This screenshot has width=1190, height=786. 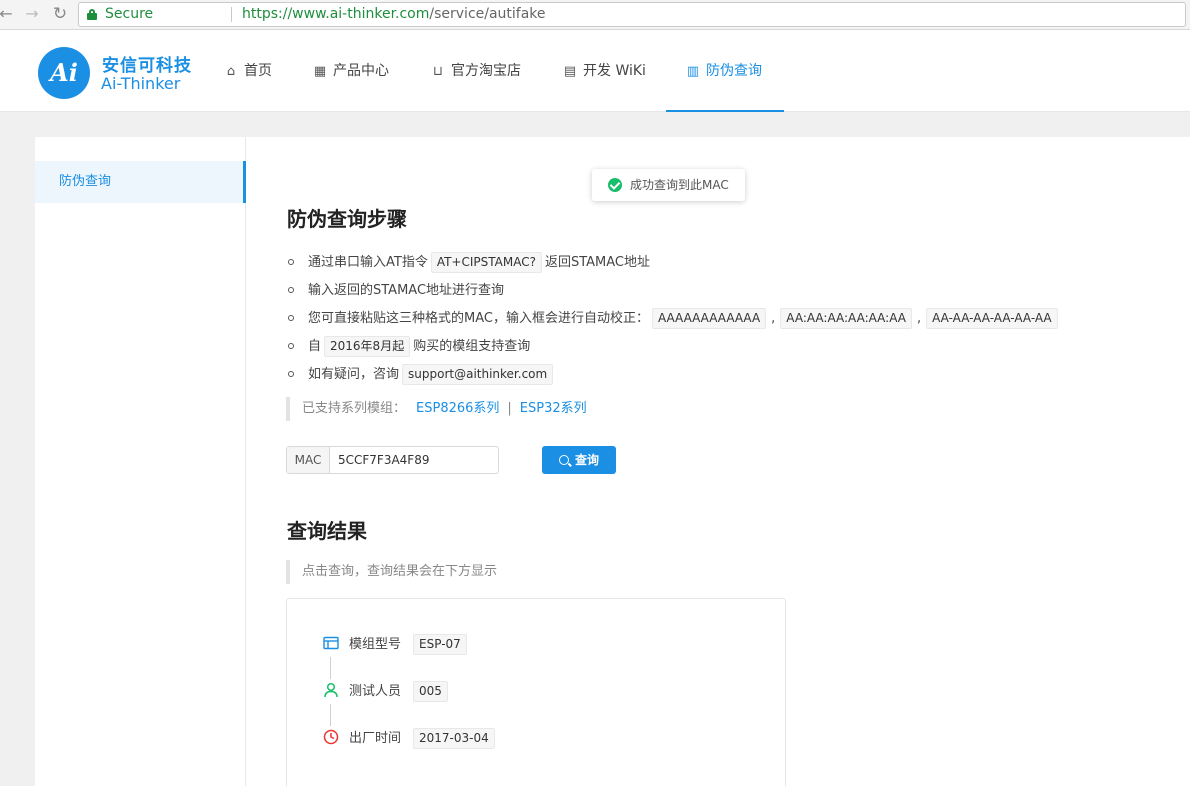 I want to click on reload-icon: ↻, so click(x=60, y=14).